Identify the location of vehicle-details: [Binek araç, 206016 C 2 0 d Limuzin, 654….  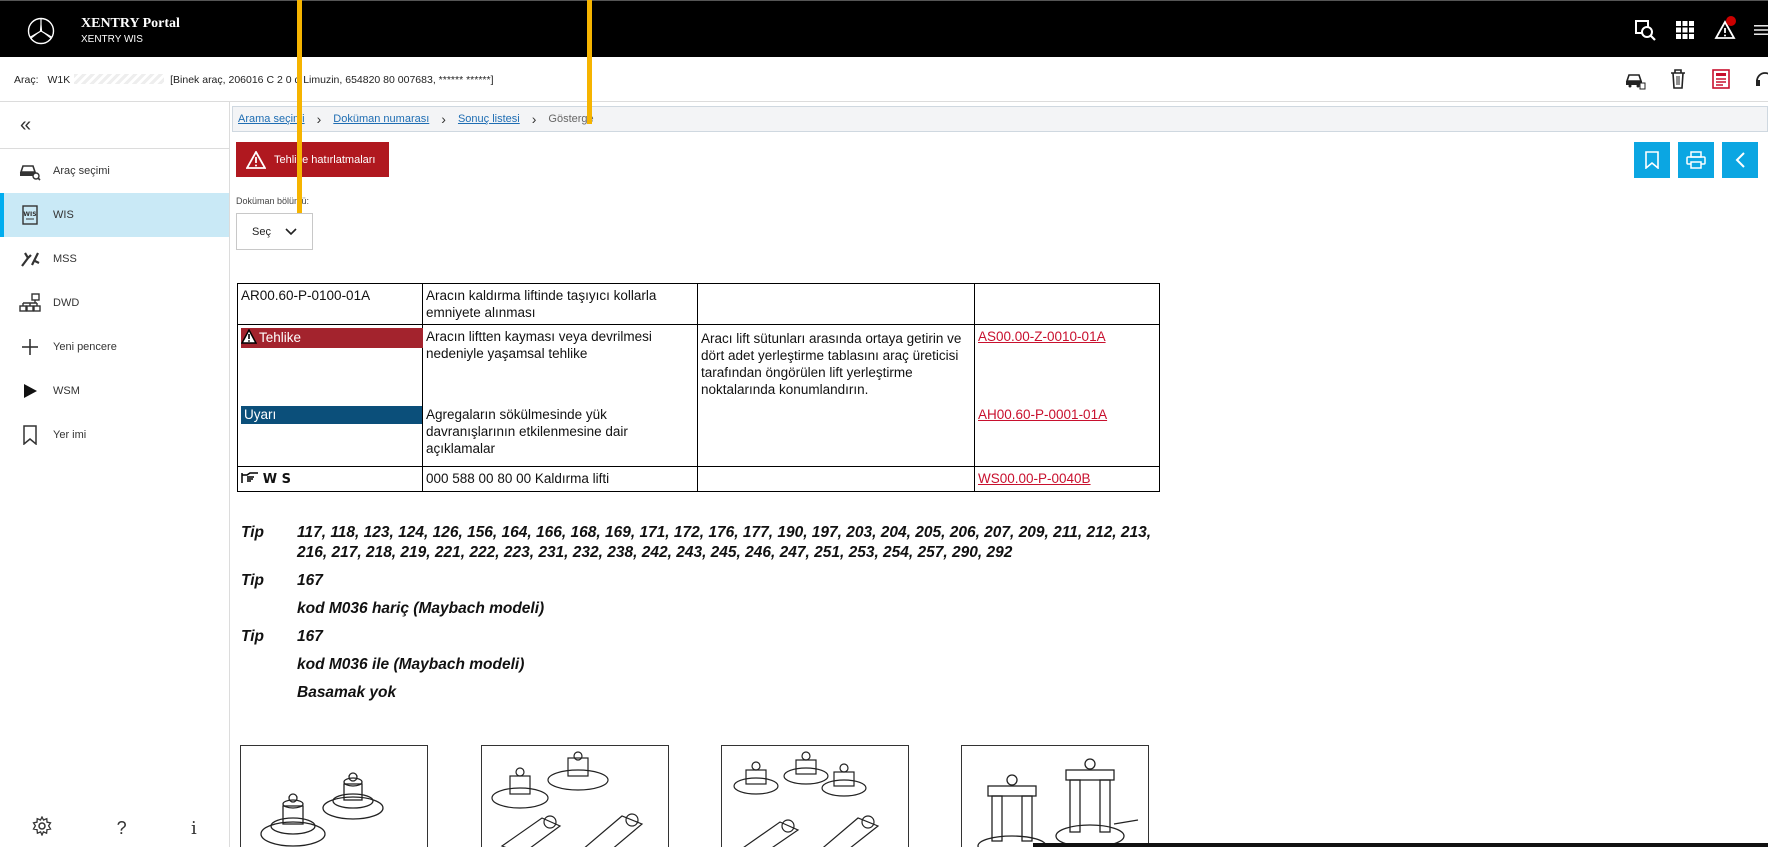
(332, 80).